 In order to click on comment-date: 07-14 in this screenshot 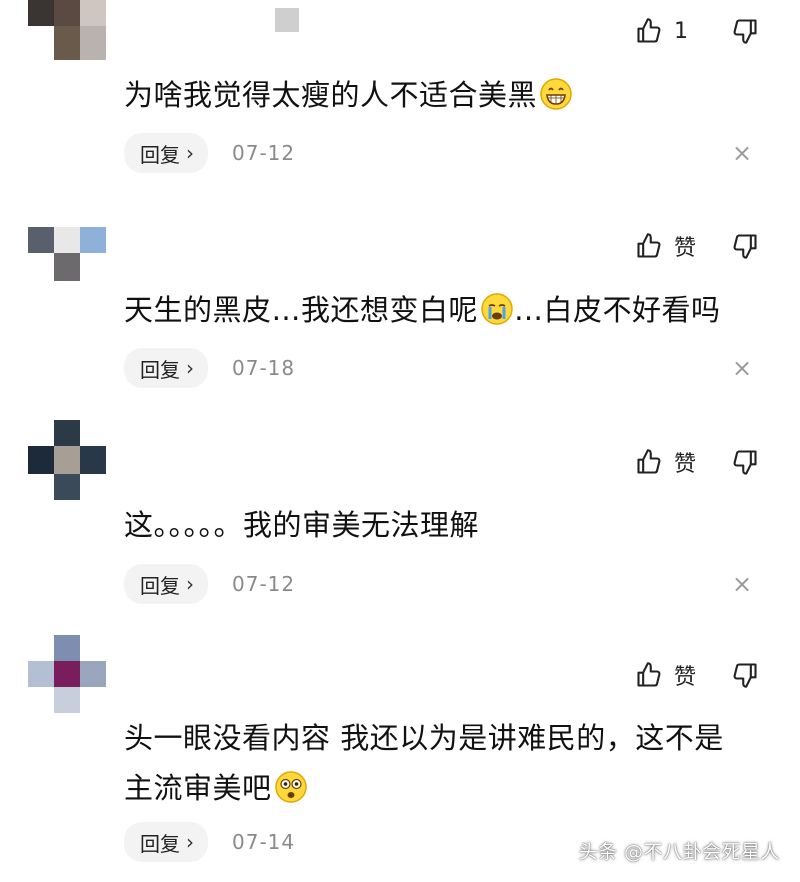, I will do `click(264, 842)`.